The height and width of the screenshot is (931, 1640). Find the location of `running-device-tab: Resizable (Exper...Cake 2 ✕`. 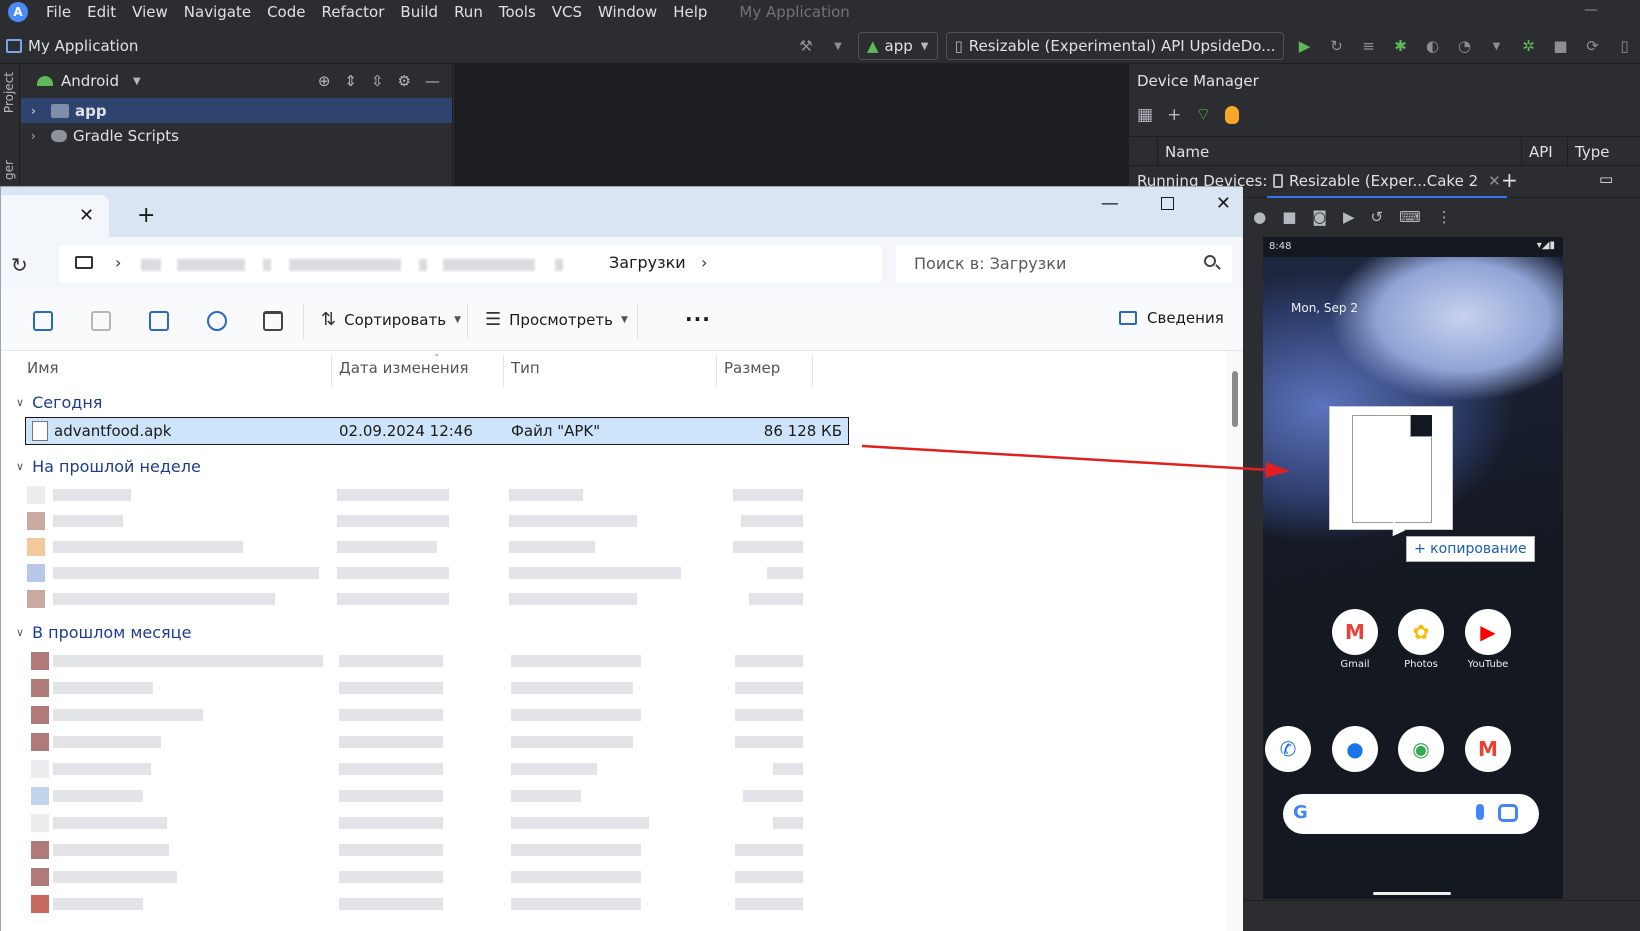

running-device-tab: Resizable (Exper...Cake 2 ✕ is located at coordinates (1387, 182).